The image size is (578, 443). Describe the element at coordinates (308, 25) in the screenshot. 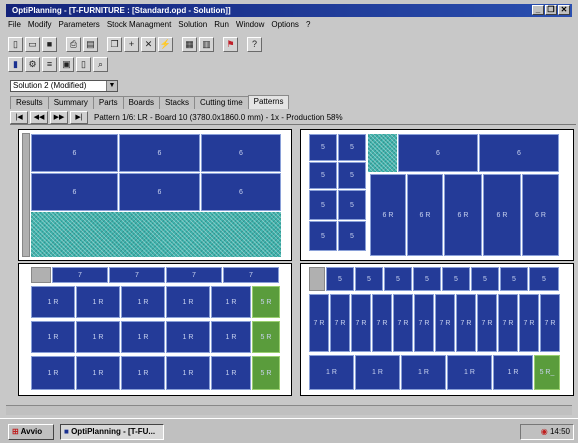

I see `menu-help: ?` at that location.